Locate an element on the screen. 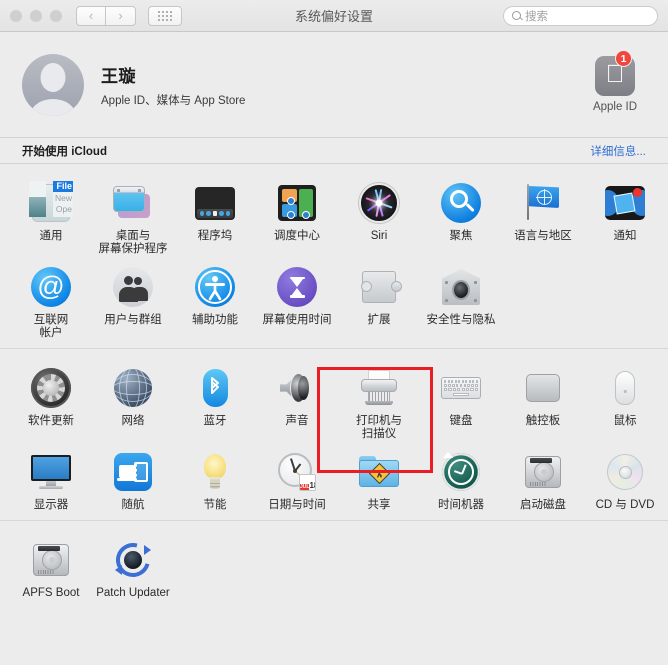 The width and height of the screenshot is (668, 665). icloud-banner-text: 开始使用 iCloud is located at coordinates (64, 151).